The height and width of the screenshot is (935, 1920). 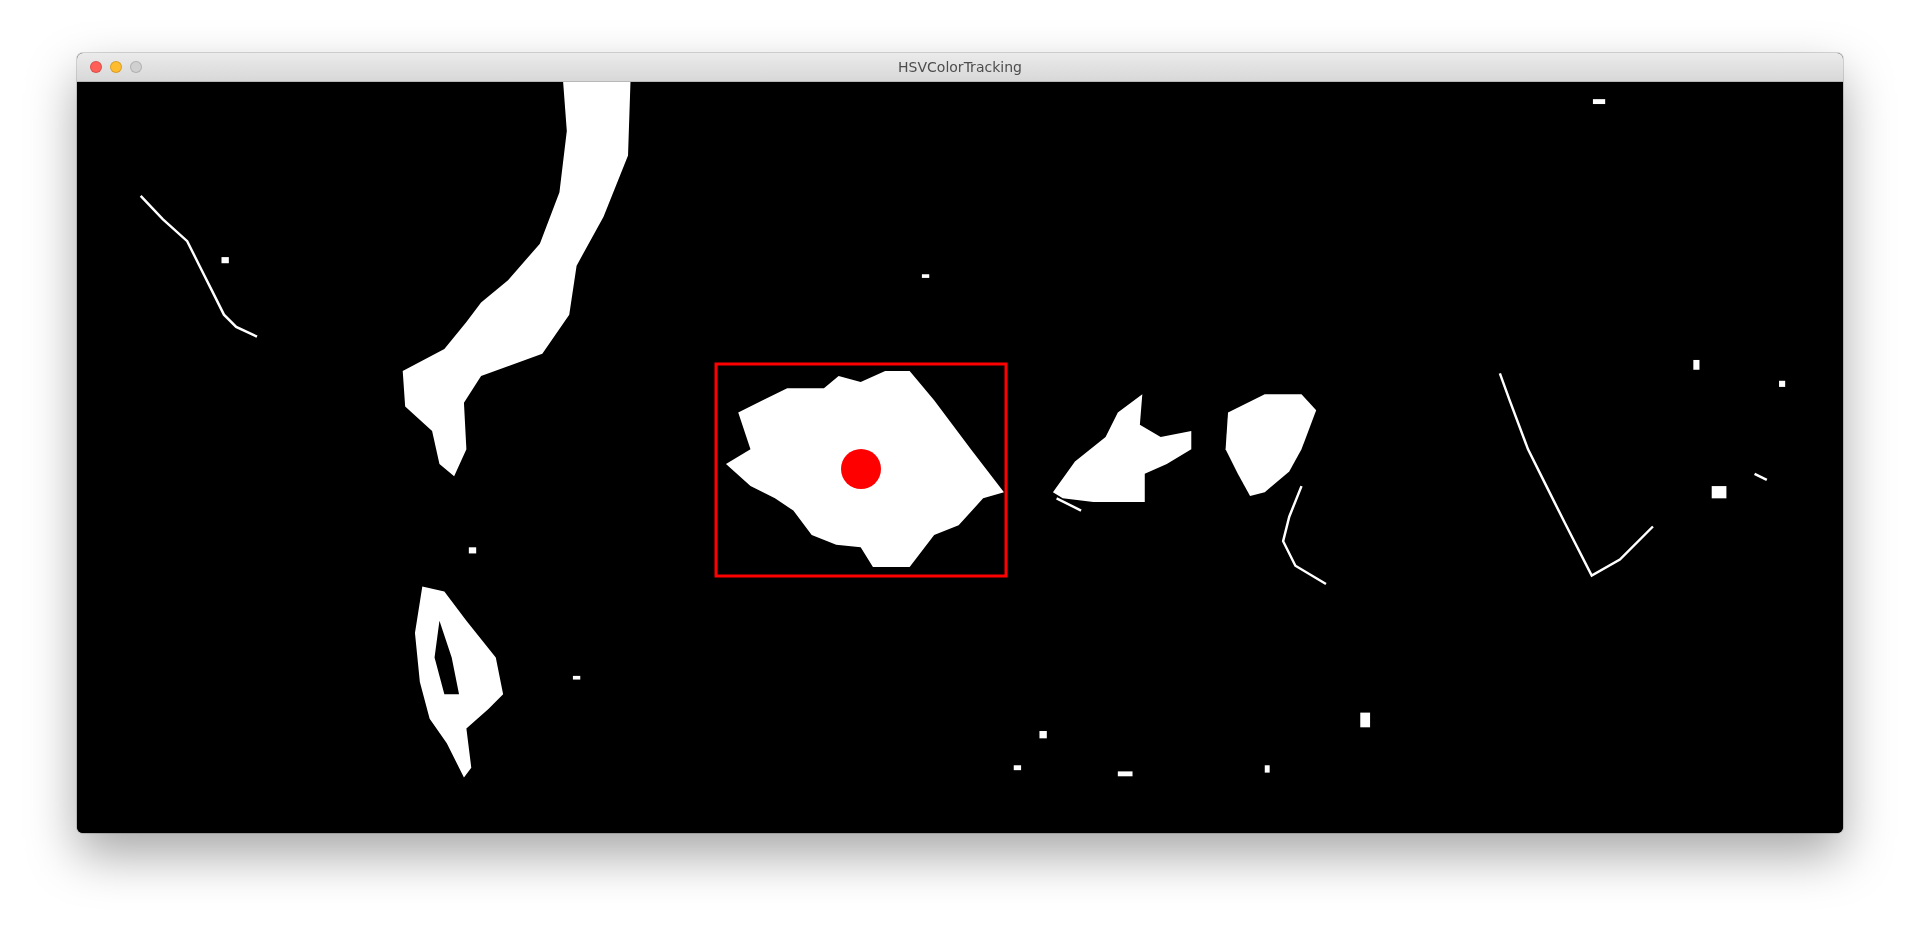 I want to click on tracked-object-dot, so click(x=861, y=469).